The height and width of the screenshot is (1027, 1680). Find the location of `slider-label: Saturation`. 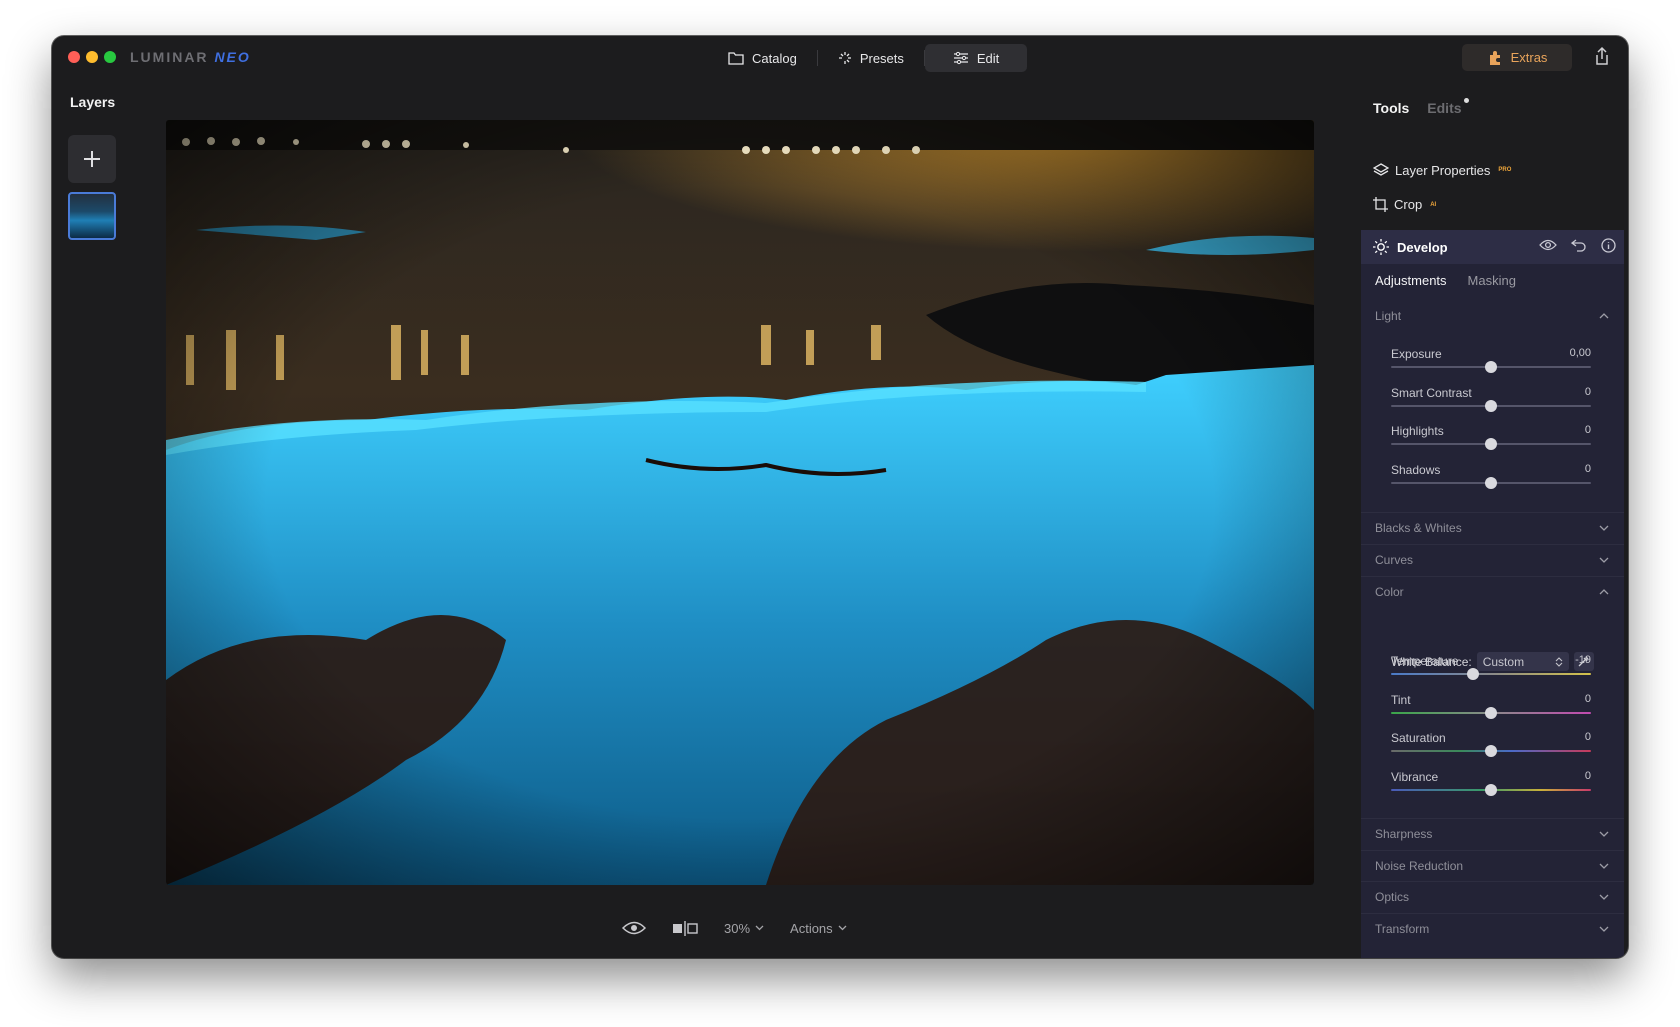

slider-label: Saturation is located at coordinates (1418, 738).